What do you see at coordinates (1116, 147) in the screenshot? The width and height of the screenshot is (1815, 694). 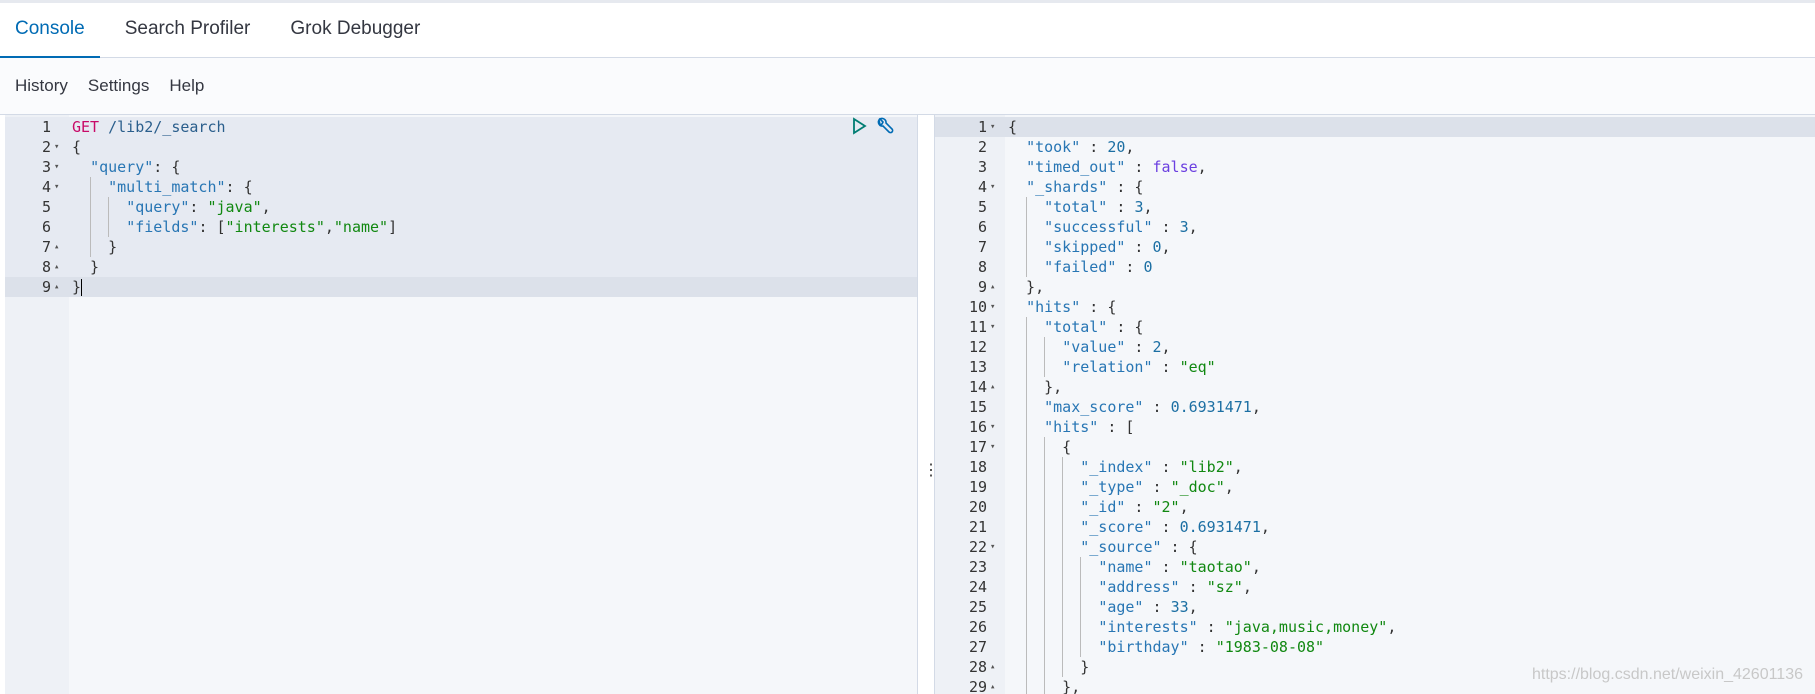 I see `token-num: 20` at bounding box center [1116, 147].